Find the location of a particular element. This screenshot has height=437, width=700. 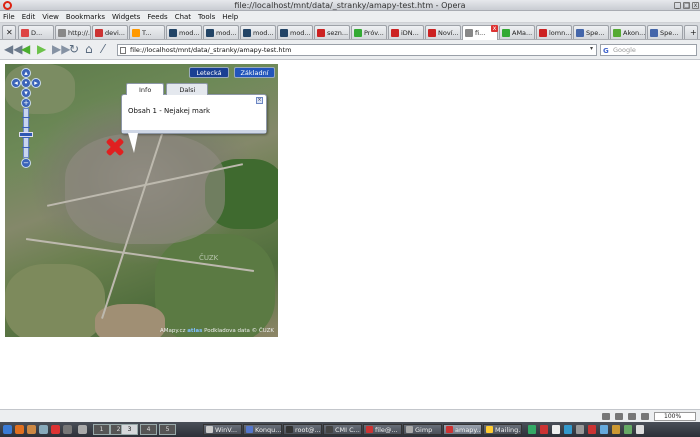

pan-center-icon: • is located at coordinates (26, 83).